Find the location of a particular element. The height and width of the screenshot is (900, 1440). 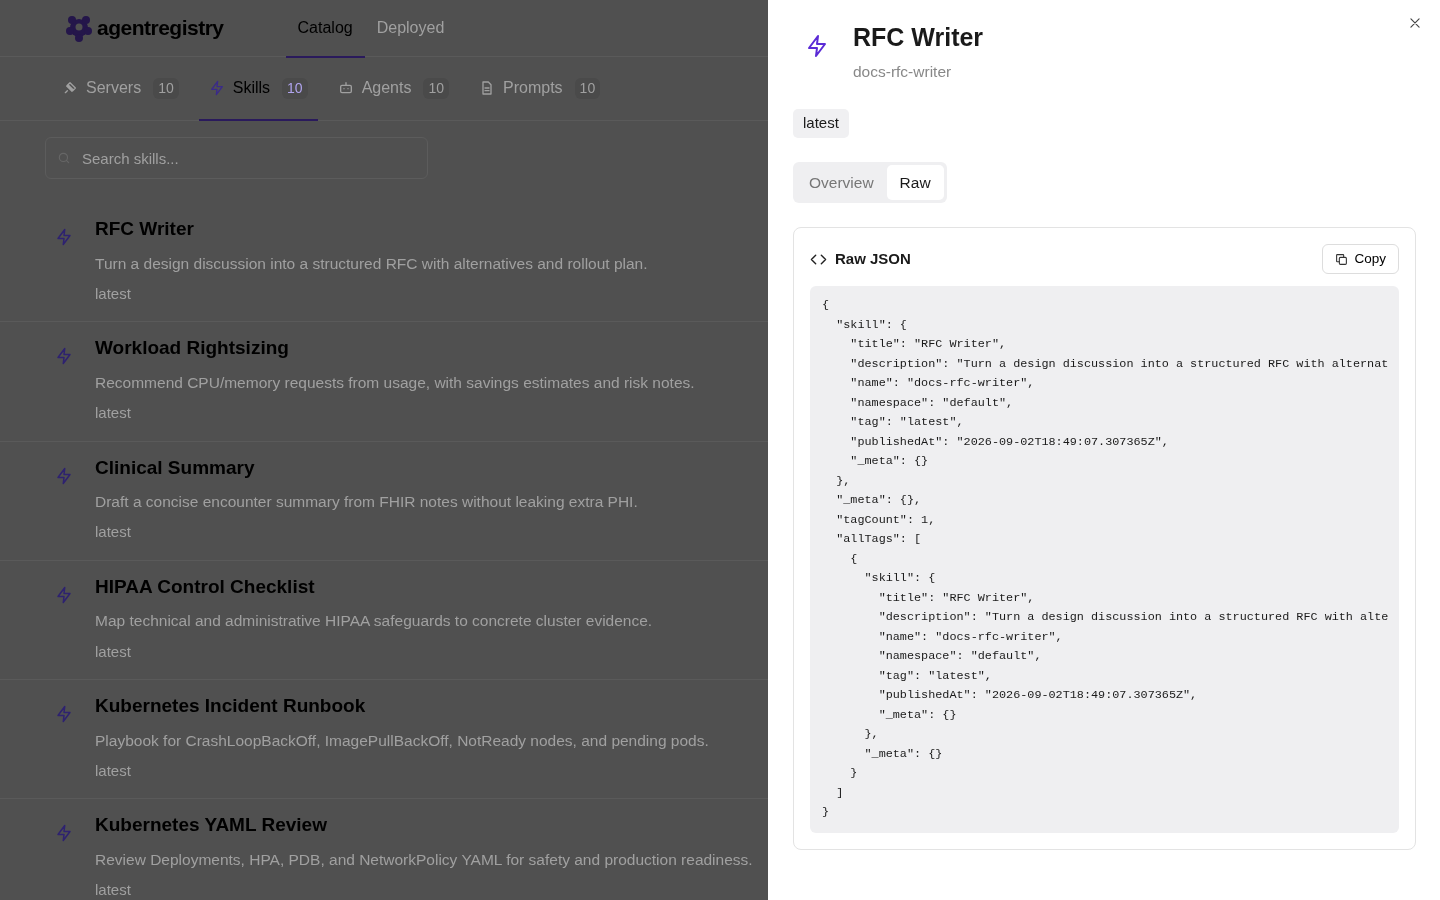

code-line: "_meta": {}, is located at coordinates (878, 501).